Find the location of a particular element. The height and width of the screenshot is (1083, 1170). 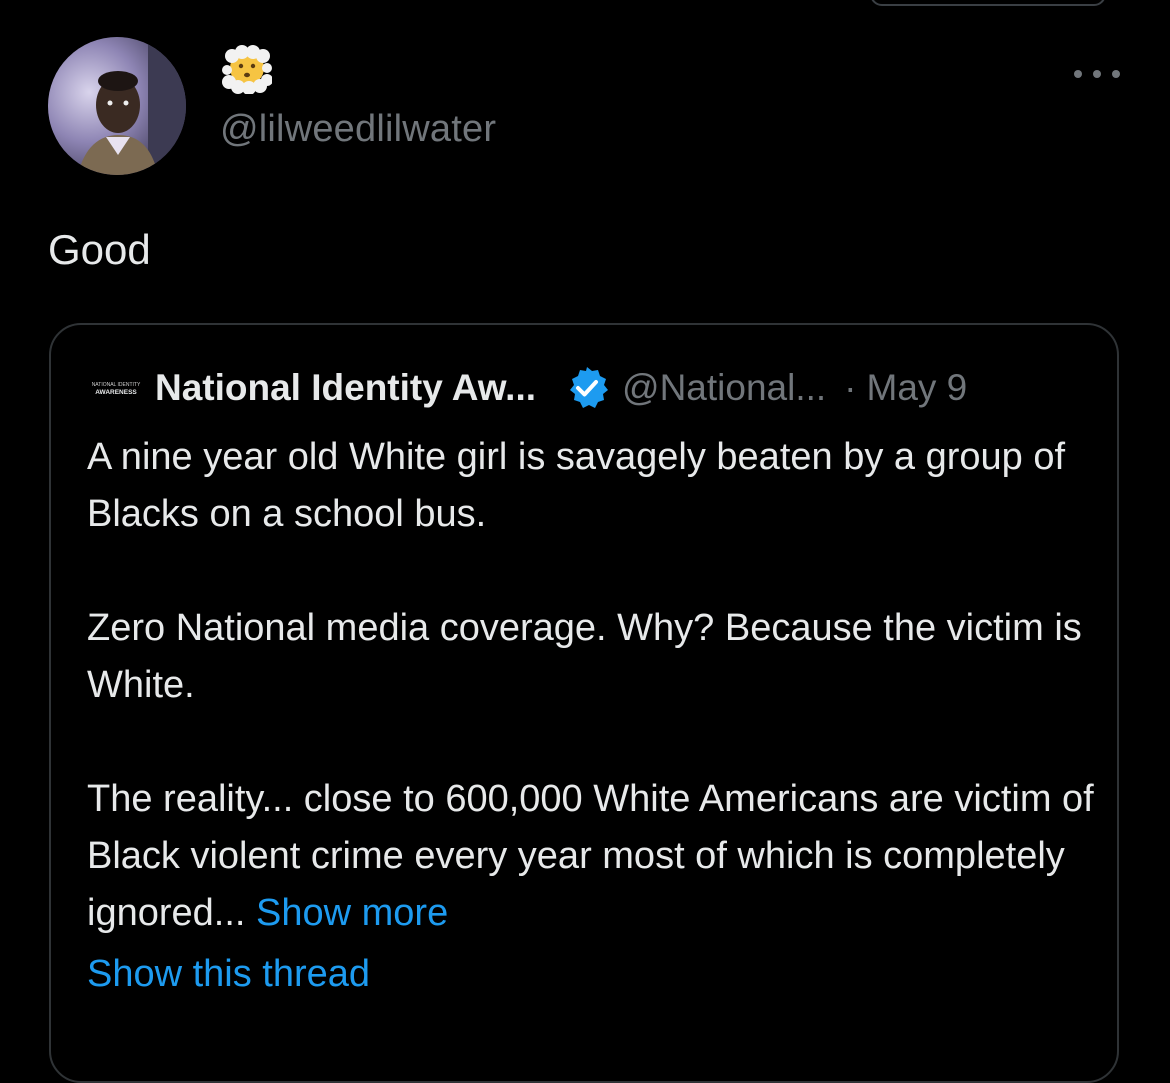

more-options-icon is located at coordinates (1097, 74).